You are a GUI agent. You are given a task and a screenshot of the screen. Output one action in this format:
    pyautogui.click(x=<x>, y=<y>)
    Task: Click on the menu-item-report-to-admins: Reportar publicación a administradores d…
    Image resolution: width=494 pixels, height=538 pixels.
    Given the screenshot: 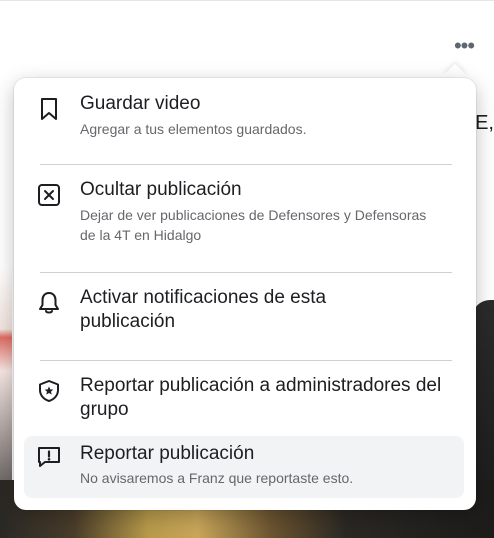 What is the action you would take?
    pyautogui.click(x=244, y=402)
    